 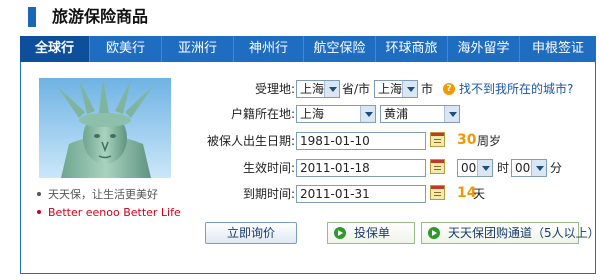 I want to click on tab-europe-america: 欧美行, so click(x=126, y=49).